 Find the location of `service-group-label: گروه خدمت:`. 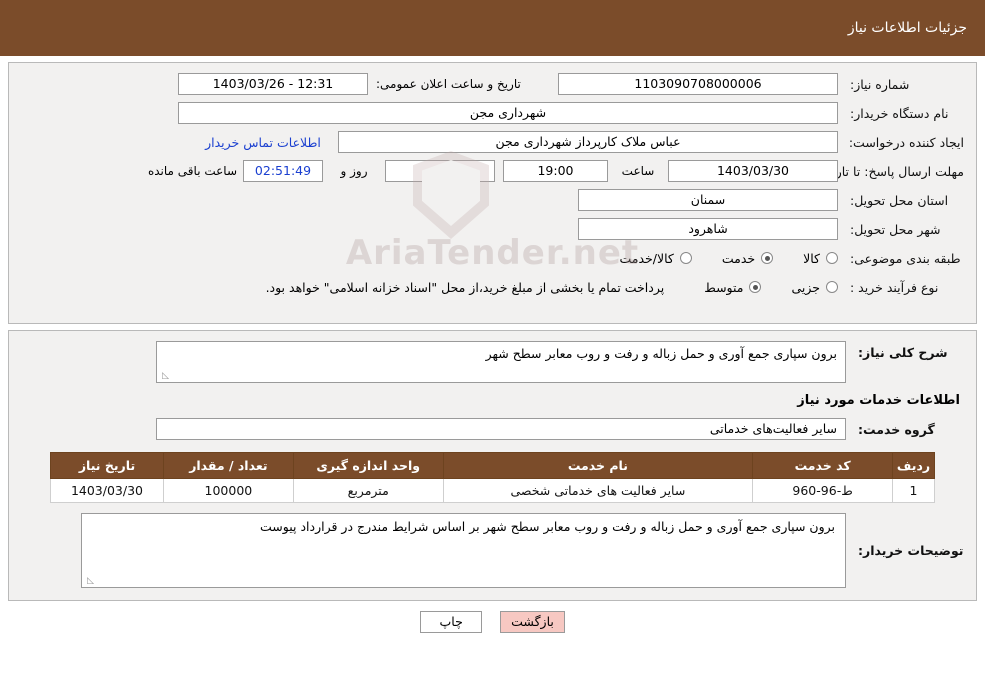

service-group-label: گروه خدمت: is located at coordinates (896, 429).